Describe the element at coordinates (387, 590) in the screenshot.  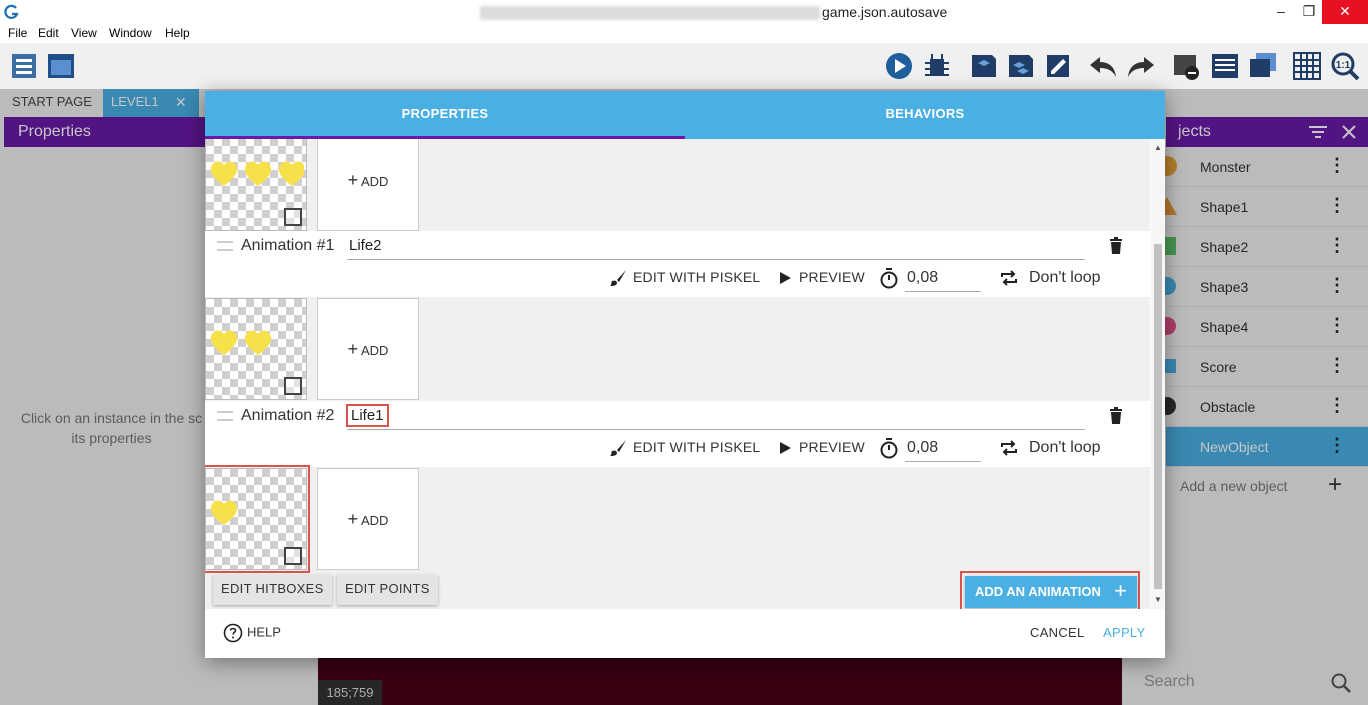
I see `edit-points-button: EDIT POINTS` at that location.